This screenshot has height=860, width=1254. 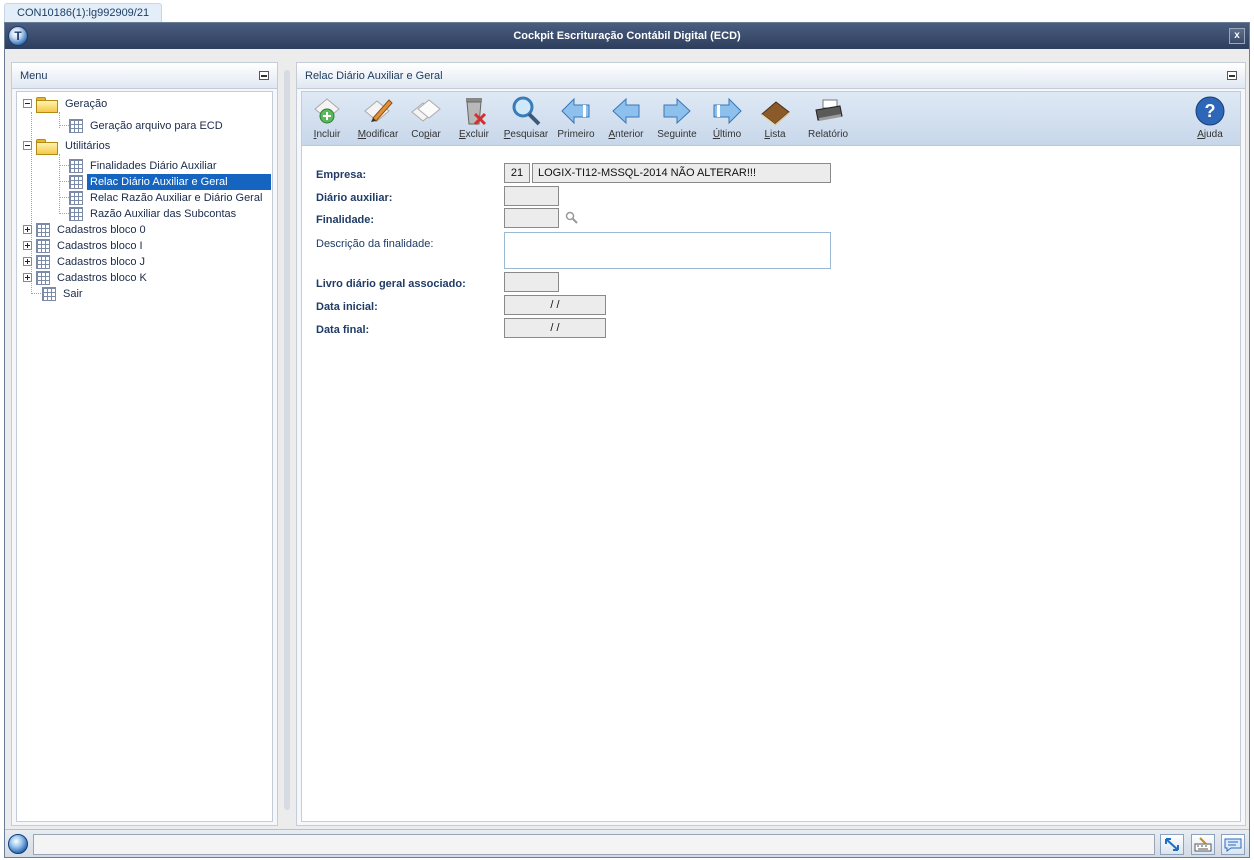 I want to click on report-icon, so click(x=829, y=110).